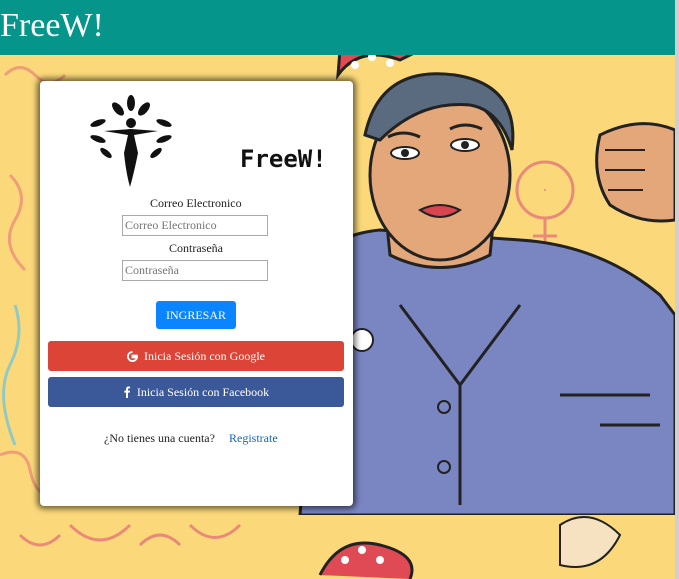  What do you see at coordinates (253, 438) in the screenshot?
I see `signup-link: Registrate` at bounding box center [253, 438].